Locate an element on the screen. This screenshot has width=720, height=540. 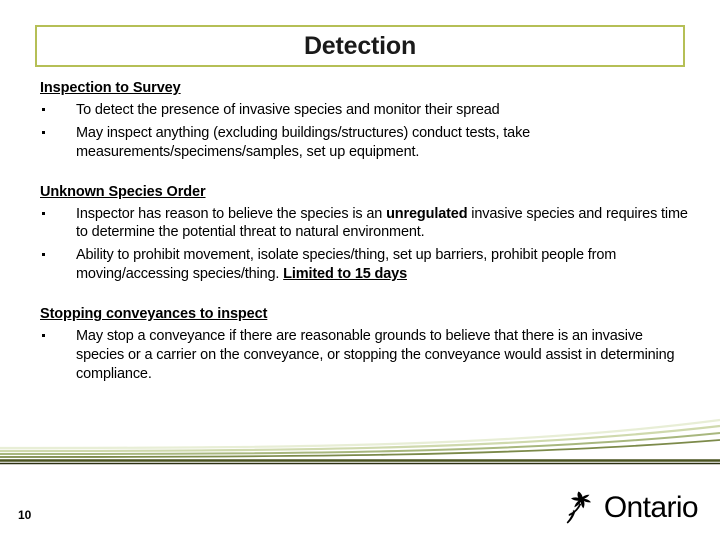
page-title: Detection is located at coordinates (360, 45).